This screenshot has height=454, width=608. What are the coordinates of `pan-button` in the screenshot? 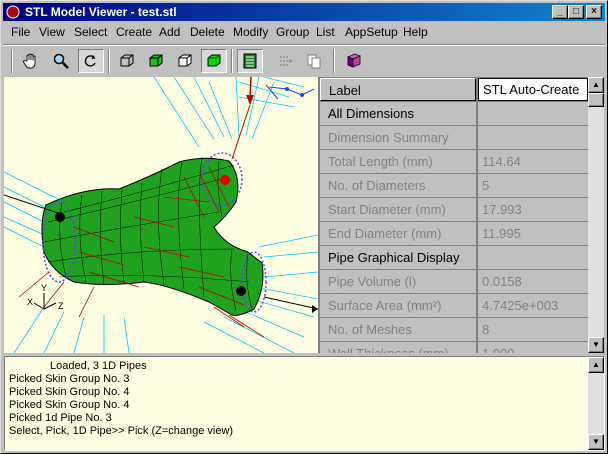 It's located at (31, 61).